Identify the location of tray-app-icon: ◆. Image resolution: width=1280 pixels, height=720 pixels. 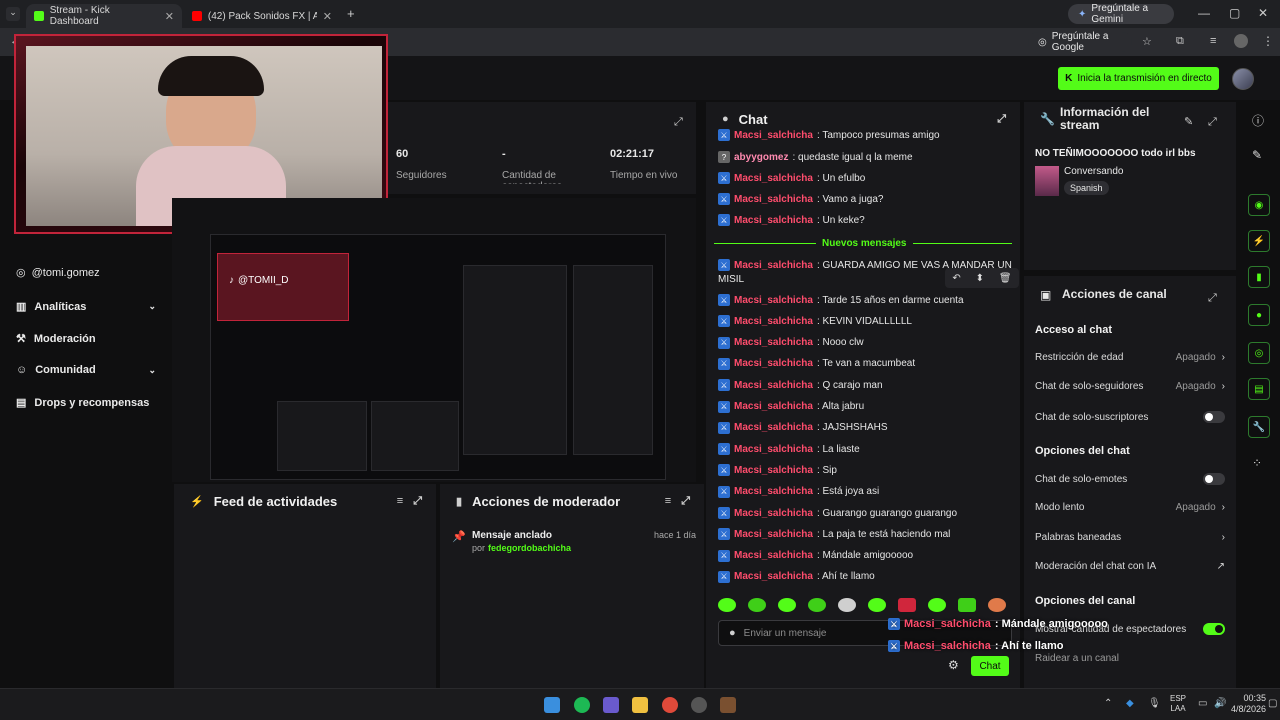
(1130, 703).